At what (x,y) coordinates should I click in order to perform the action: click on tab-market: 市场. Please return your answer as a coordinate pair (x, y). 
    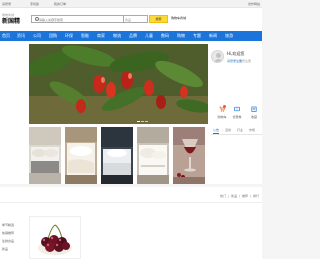
    Looking at the image, I should click on (252, 130).